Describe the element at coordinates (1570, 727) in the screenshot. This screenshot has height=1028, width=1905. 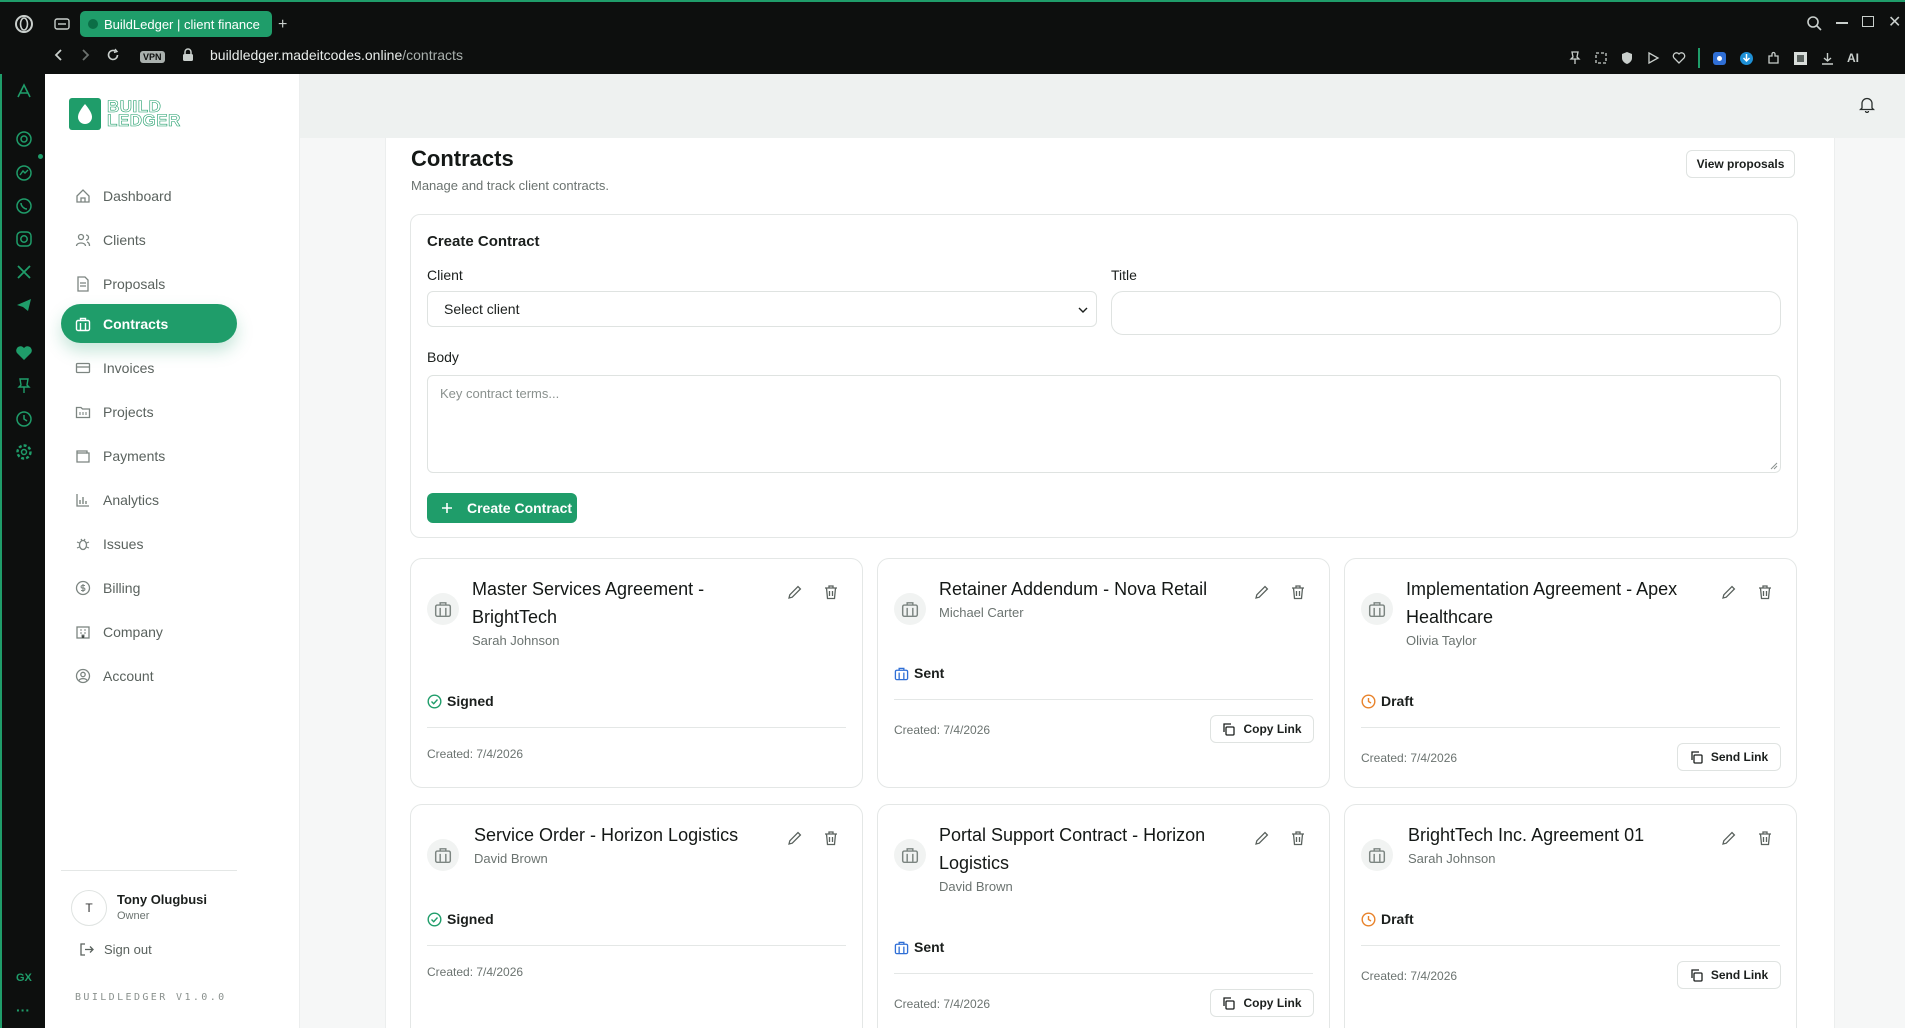
I see `card-divider` at that location.